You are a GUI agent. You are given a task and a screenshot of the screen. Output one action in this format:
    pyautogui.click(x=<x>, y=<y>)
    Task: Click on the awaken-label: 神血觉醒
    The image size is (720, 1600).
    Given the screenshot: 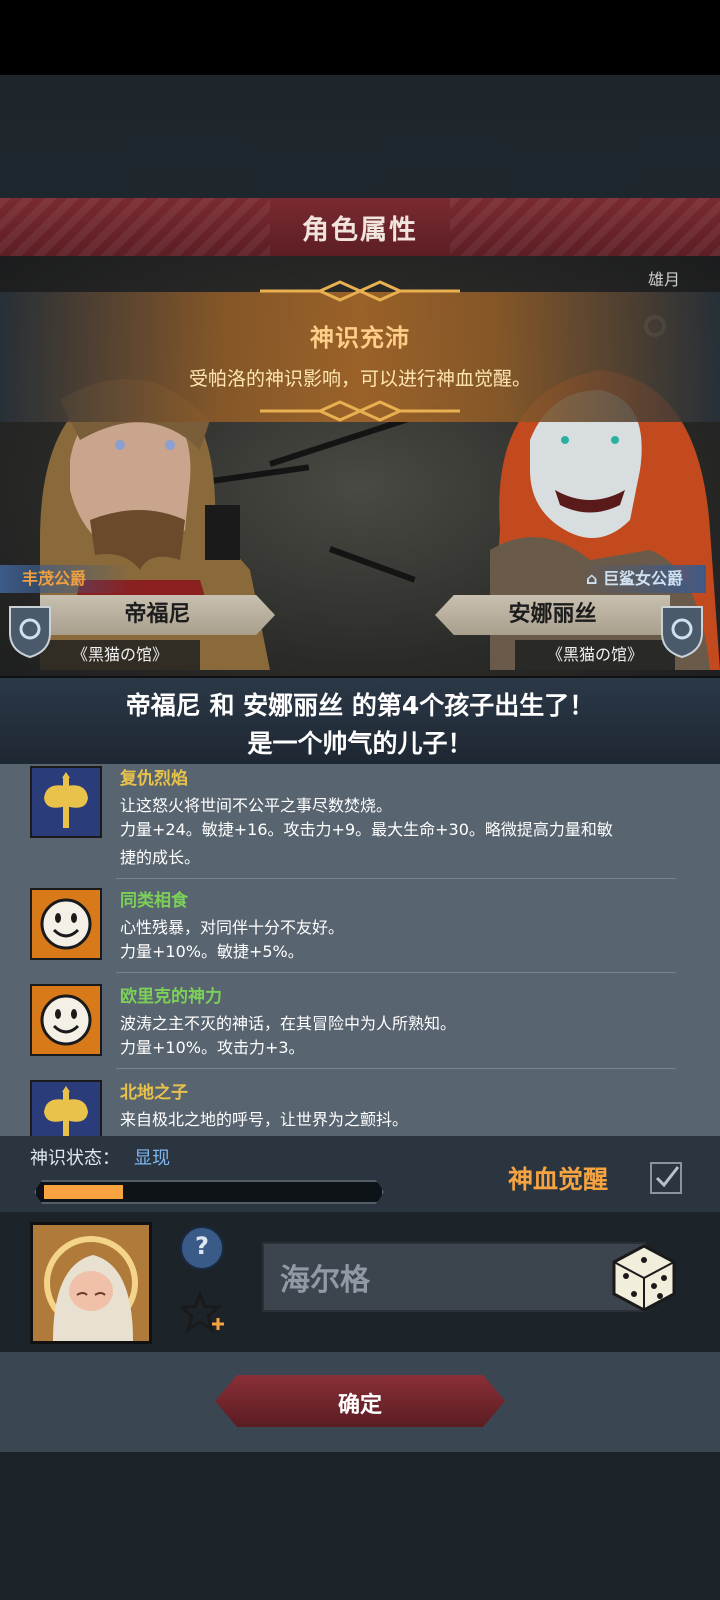 What is the action you would take?
    pyautogui.click(x=558, y=1179)
    